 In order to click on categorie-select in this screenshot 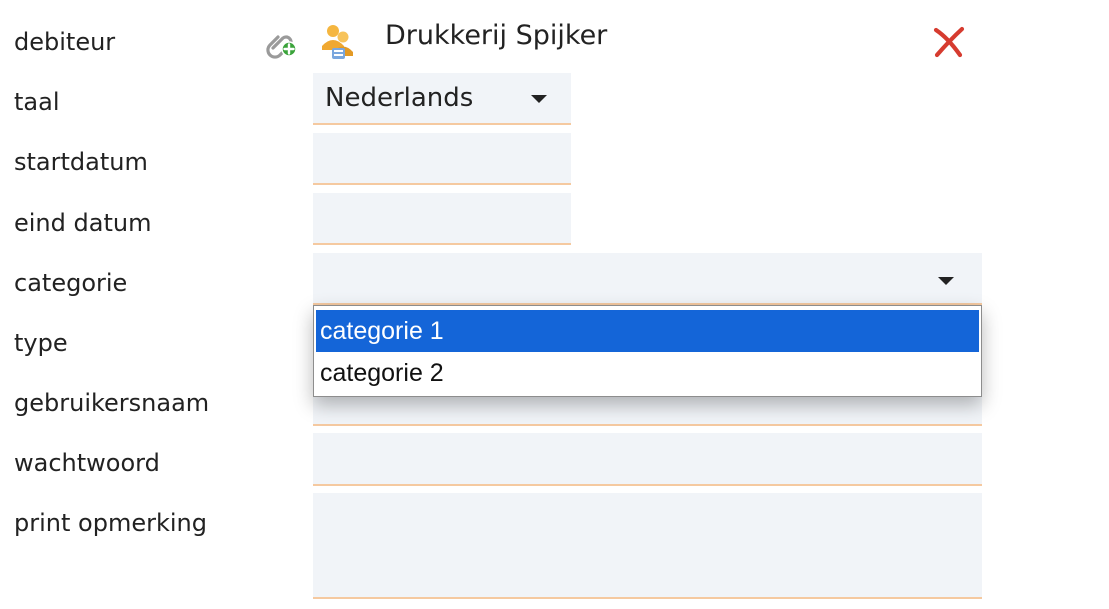, I will do `click(647, 279)`.